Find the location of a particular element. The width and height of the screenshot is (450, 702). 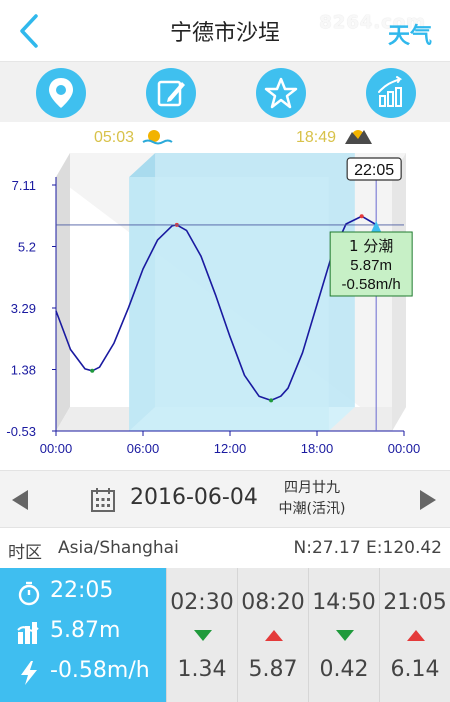

tide-height: 5.87 is located at coordinates (273, 669).